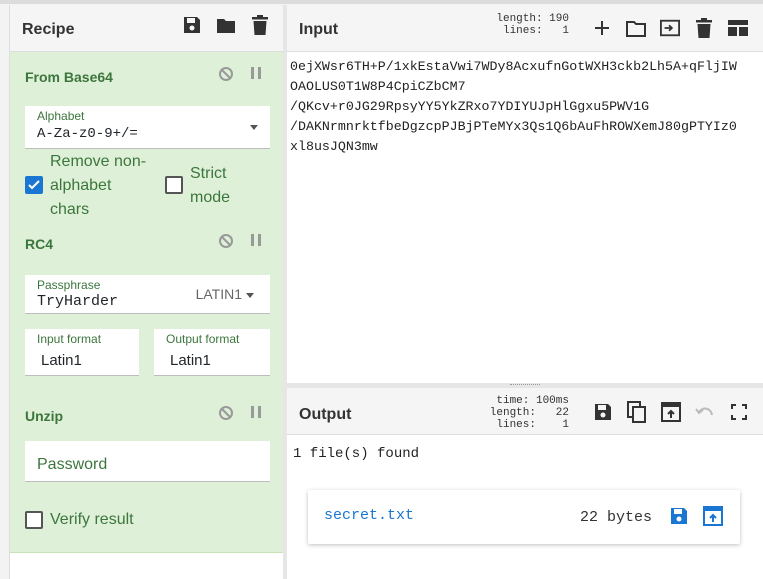  What do you see at coordinates (319, 29) in the screenshot?
I see `input-title: Input` at bounding box center [319, 29].